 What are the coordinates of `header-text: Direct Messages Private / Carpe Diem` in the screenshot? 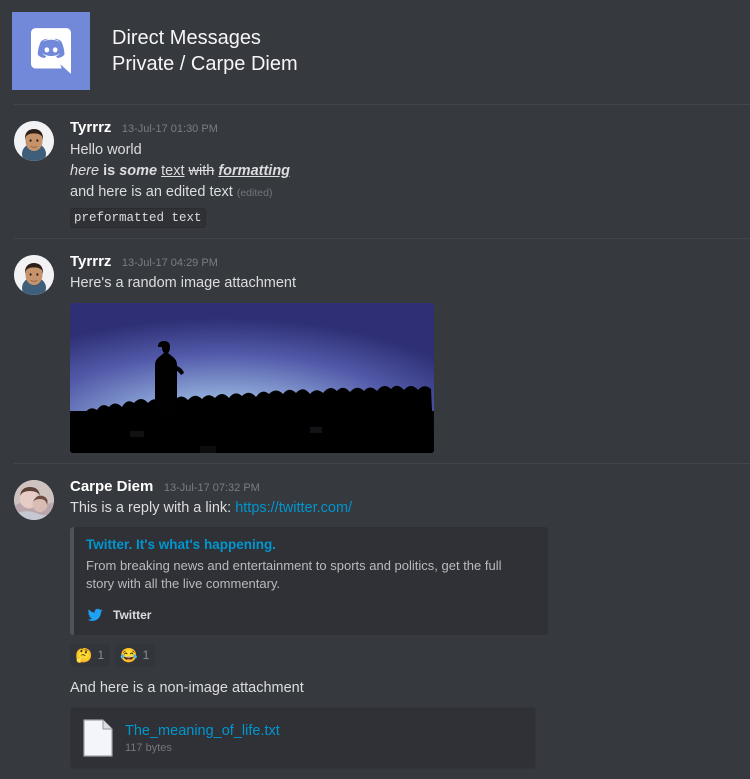 It's located at (205, 51).